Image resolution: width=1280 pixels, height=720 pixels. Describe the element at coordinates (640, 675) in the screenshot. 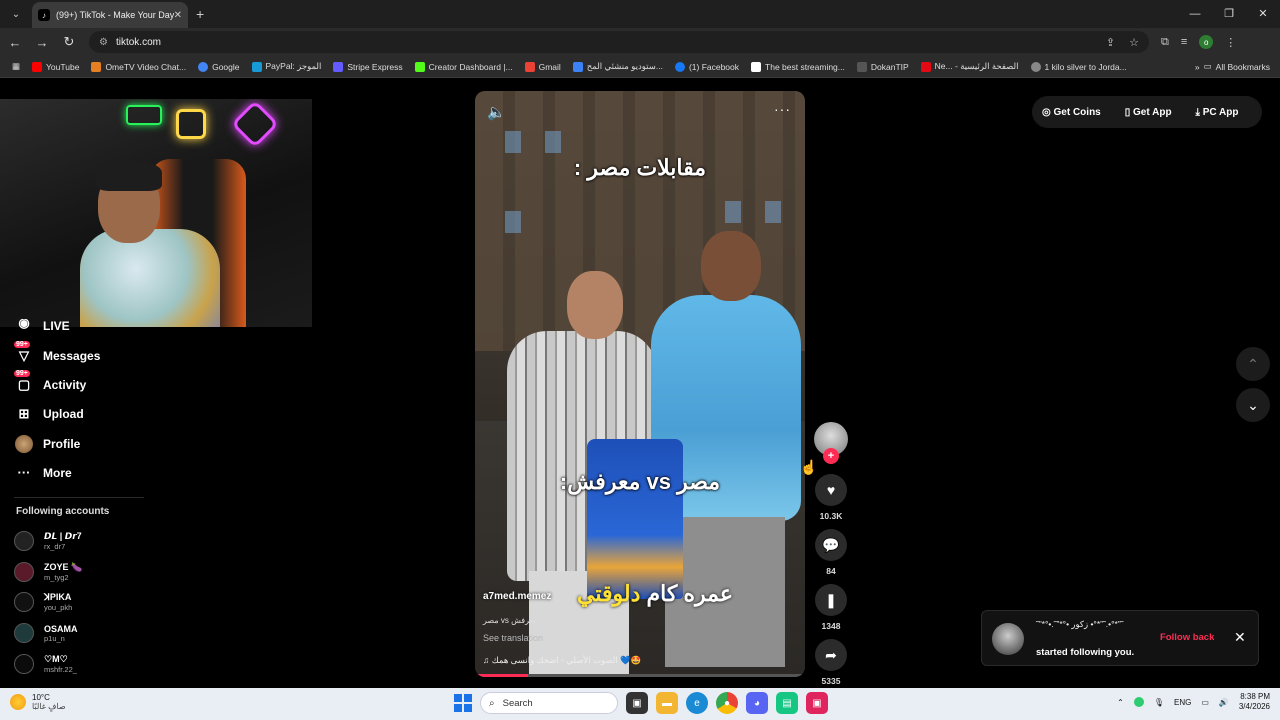

I see `video-progress-bar` at that location.